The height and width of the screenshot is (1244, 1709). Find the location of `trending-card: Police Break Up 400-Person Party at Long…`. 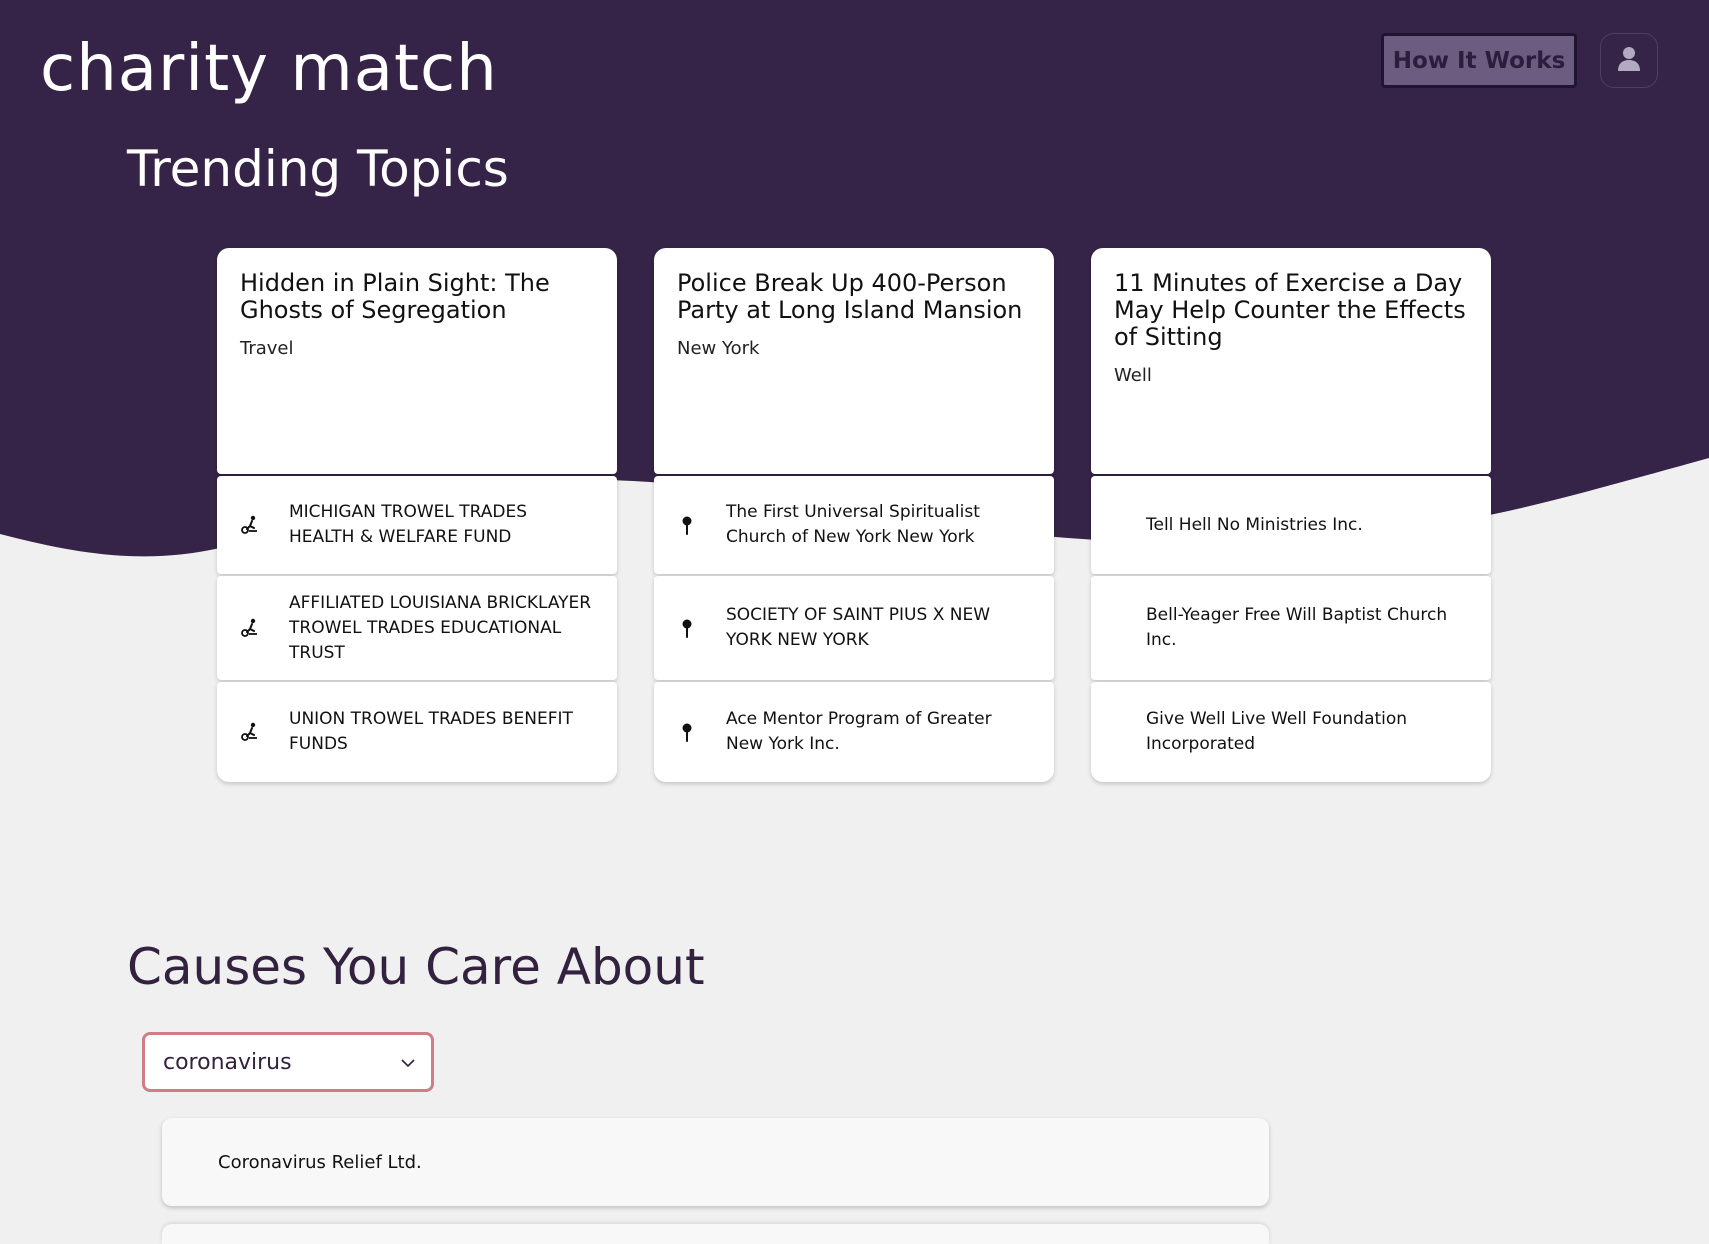

trending-card: Police Break Up 400-Person Party at Long… is located at coordinates (854, 515).